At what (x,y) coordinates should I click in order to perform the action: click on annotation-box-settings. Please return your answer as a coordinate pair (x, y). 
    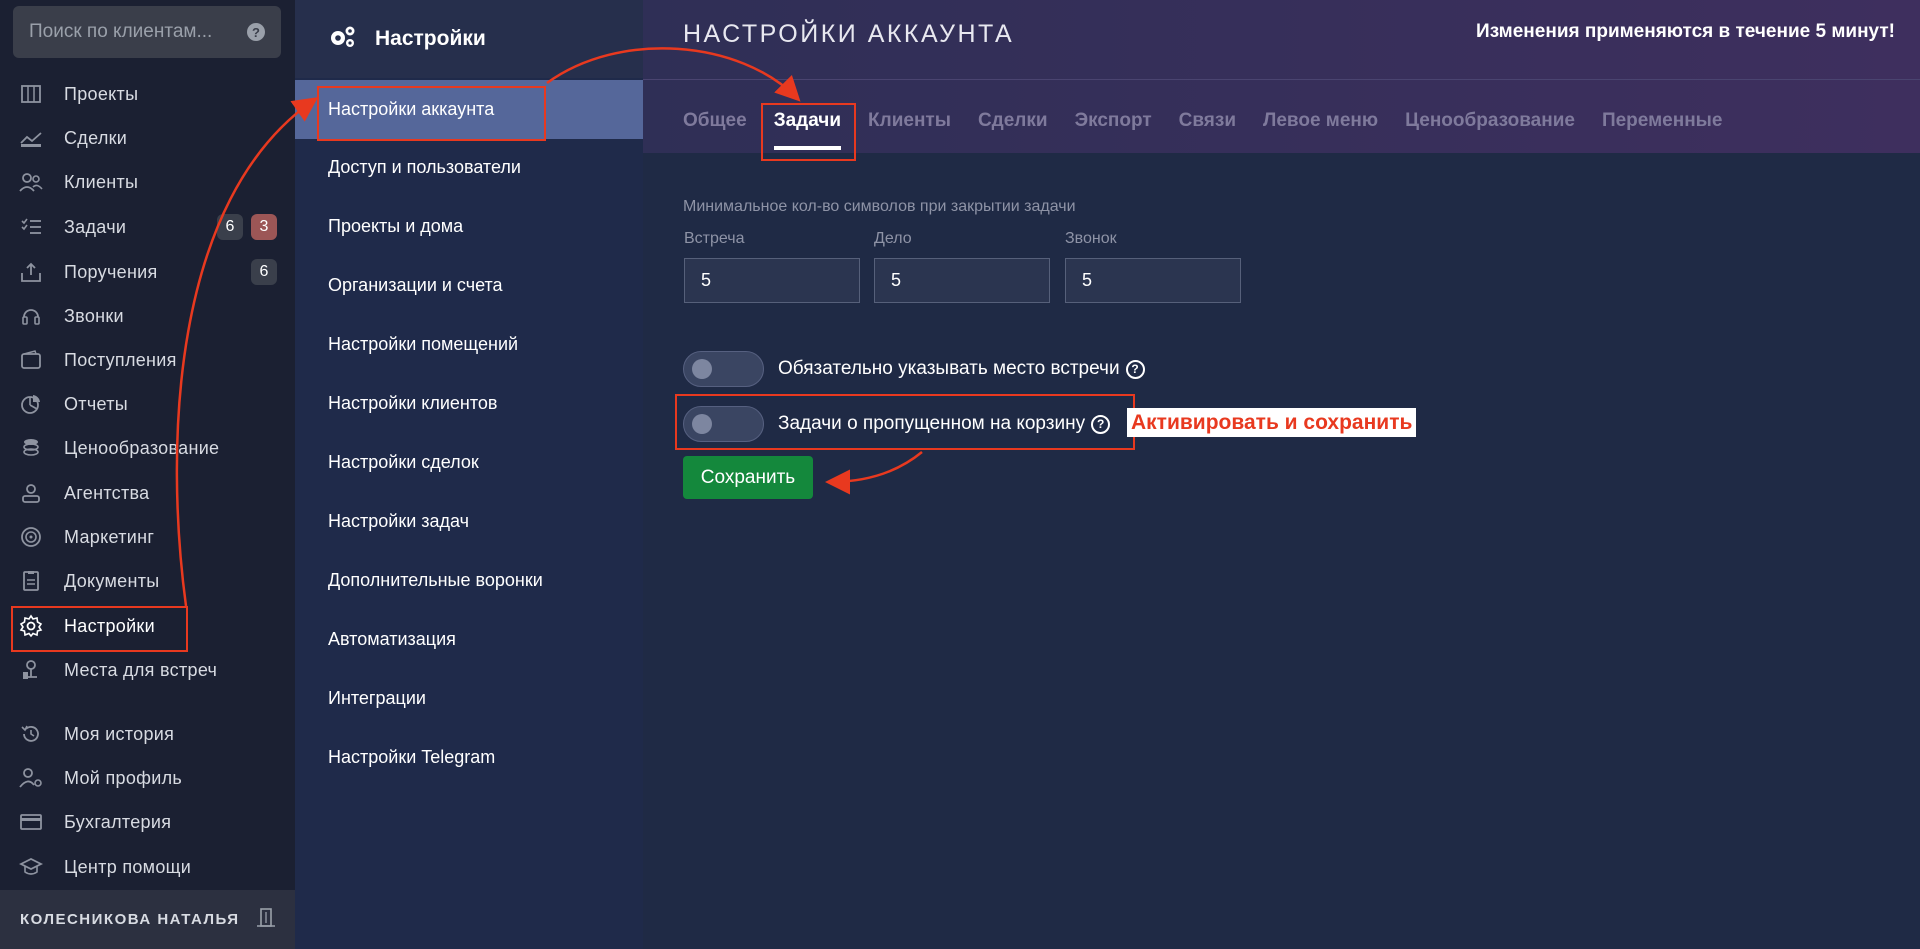
    Looking at the image, I should click on (99, 629).